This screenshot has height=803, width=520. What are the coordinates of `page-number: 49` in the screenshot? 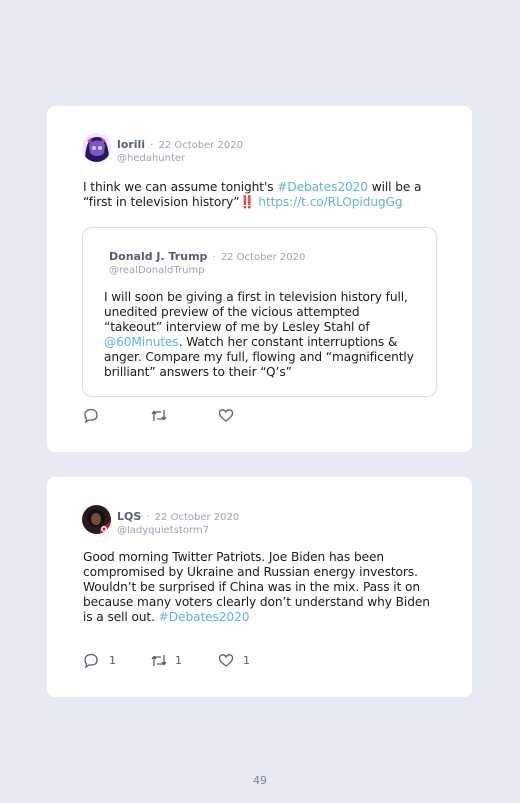 It's located at (260, 780).